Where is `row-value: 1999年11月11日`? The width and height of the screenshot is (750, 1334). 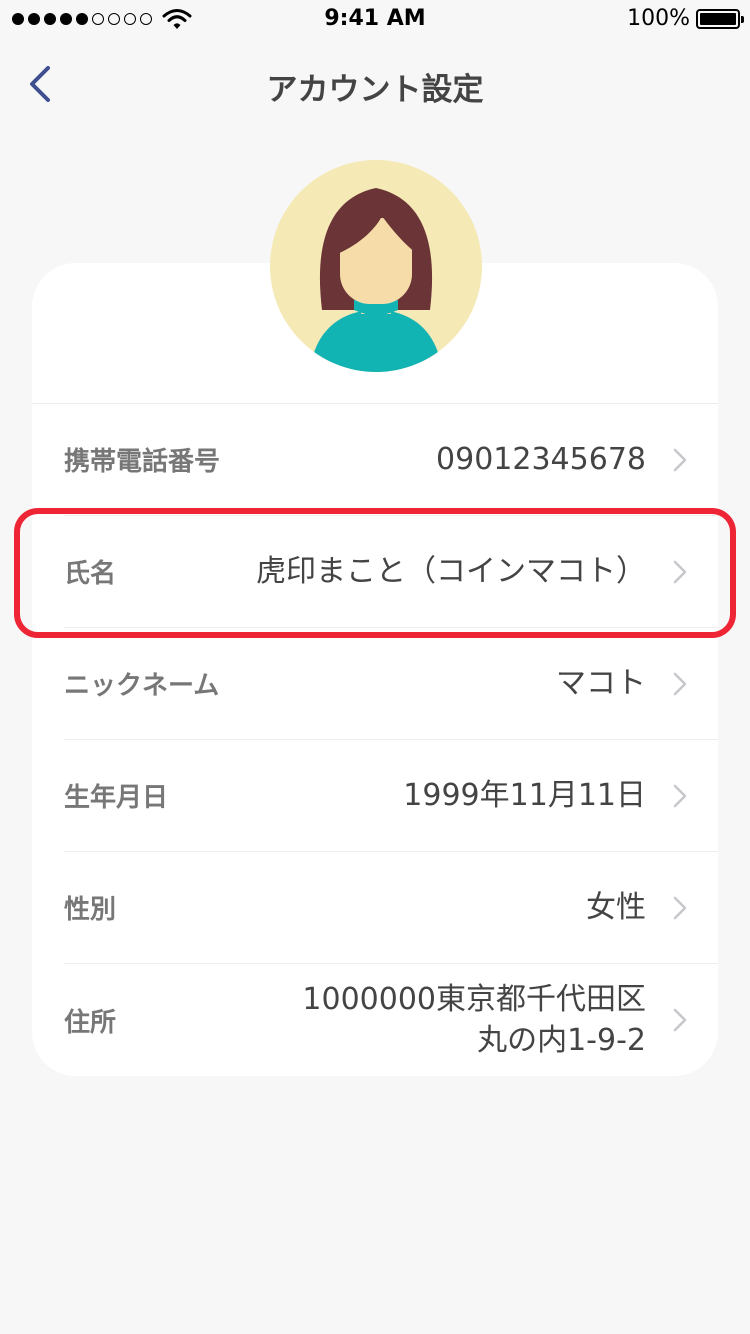 row-value: 1999年11月11日 is located at coordinates (524, 795).